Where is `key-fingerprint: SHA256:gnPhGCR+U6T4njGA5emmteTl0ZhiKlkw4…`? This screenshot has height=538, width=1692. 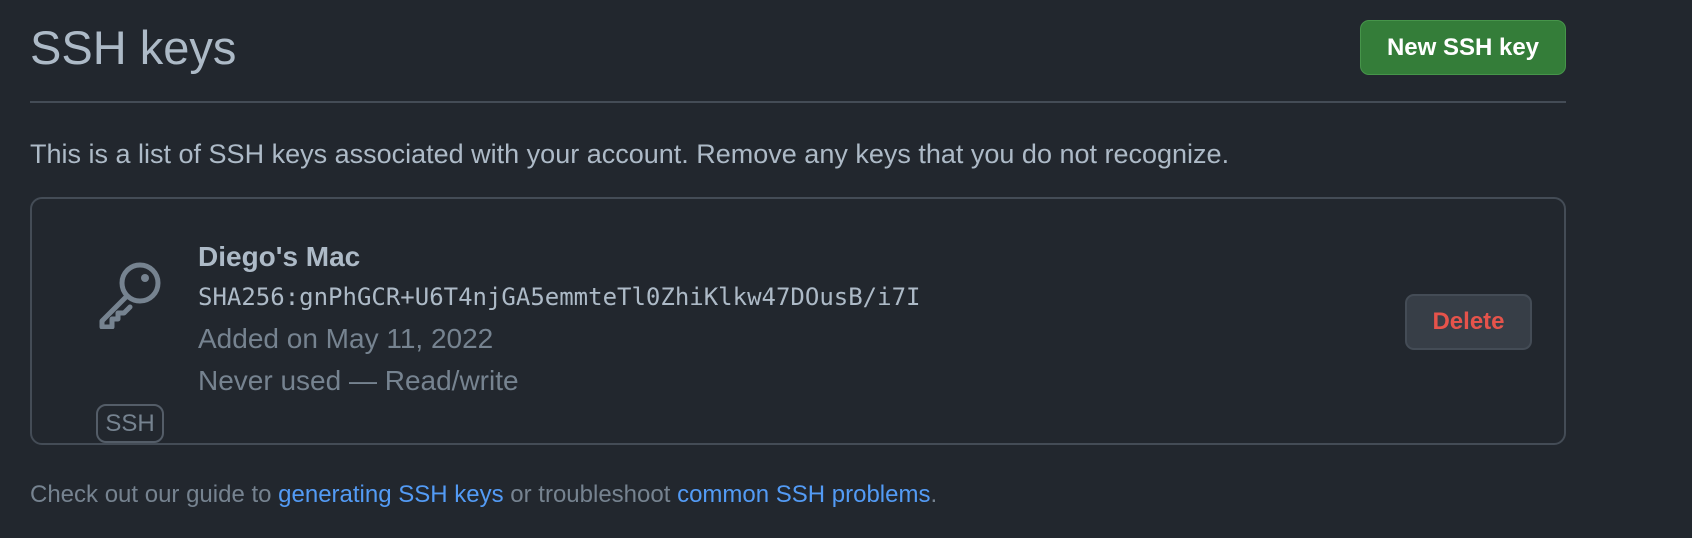
key-fingerprint: SHA256:gnPhGCR+U6T4njGA5emmteTl0ZhiKlkw4… is located at coordinates (559, 297).